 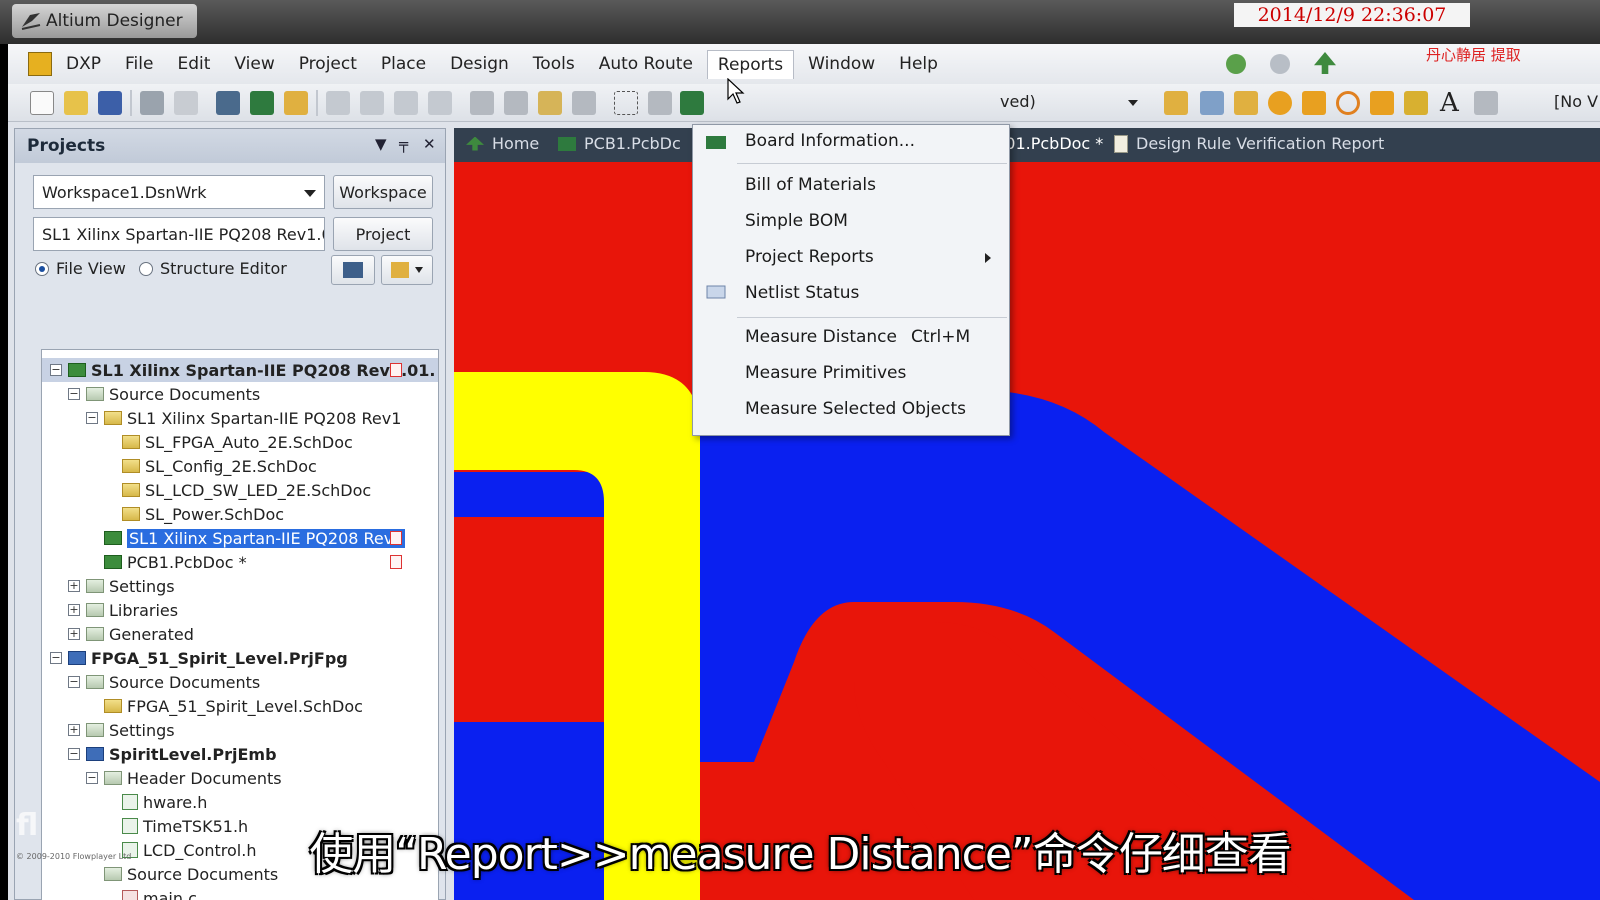 What do you see at coordinates (1348, 103) in the screenshot?
I see `arc-icon` at bounding box center [1348, 103].